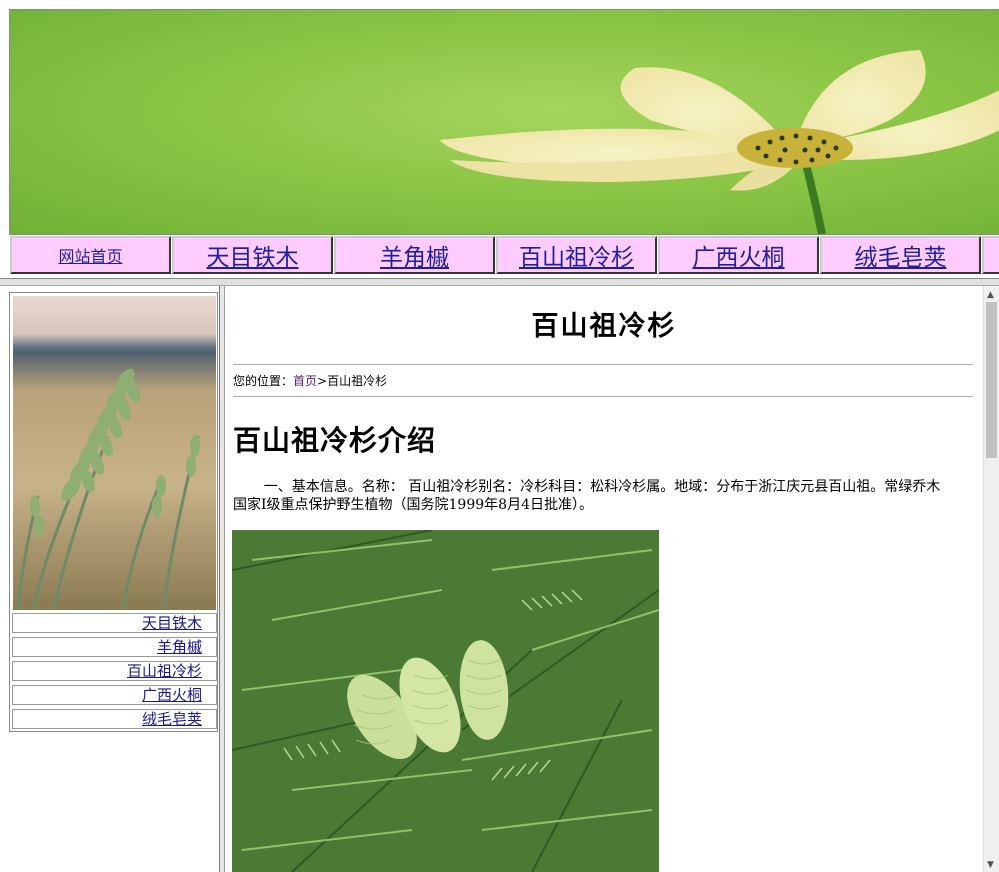  Describe the element at coordinates (991, 579) in the screenshot. I see `main-scrollbar: ▲ ▼` at that location.